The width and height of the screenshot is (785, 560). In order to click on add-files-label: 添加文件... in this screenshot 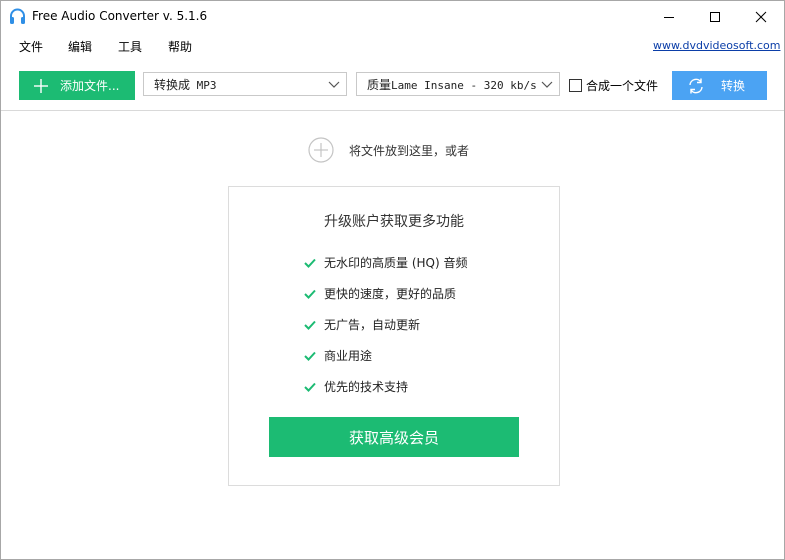, I will do `click(90, 86)`.